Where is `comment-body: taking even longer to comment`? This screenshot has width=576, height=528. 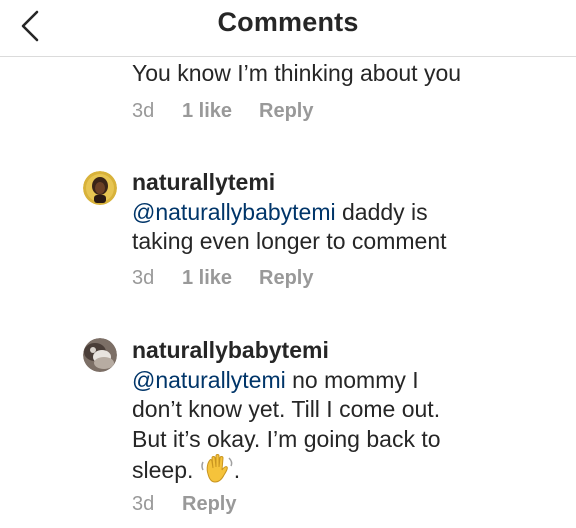
comment-body: taking even longer to comment is located at coordinates (289, 241).